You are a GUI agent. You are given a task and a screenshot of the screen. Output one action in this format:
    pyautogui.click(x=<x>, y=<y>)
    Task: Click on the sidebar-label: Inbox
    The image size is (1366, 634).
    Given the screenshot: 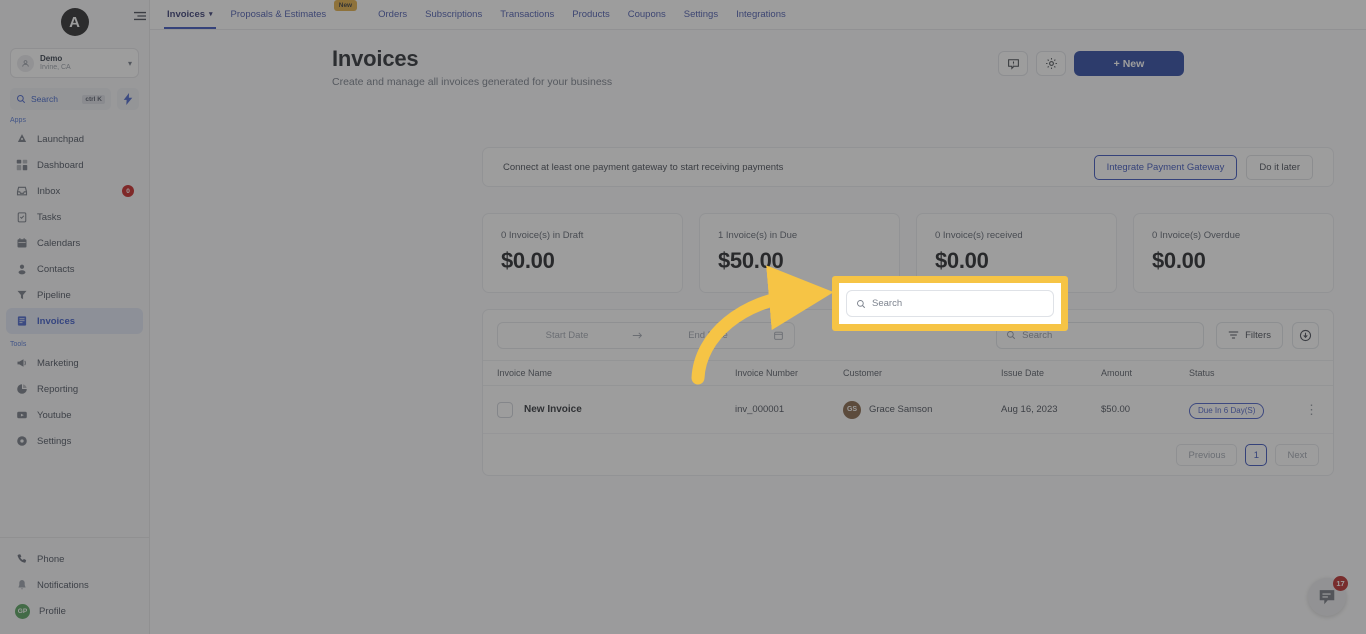 What is the action you would take?
    pyautogui.click(x=49, y=191)
    